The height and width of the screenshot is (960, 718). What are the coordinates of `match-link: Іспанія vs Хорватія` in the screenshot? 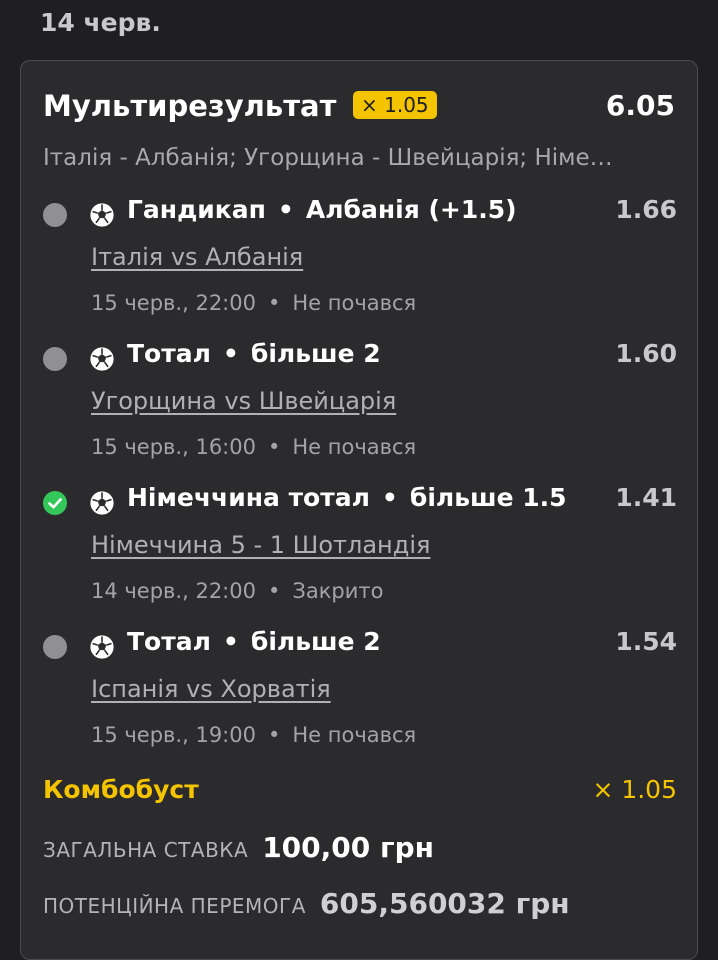 It's located at (211, 689).